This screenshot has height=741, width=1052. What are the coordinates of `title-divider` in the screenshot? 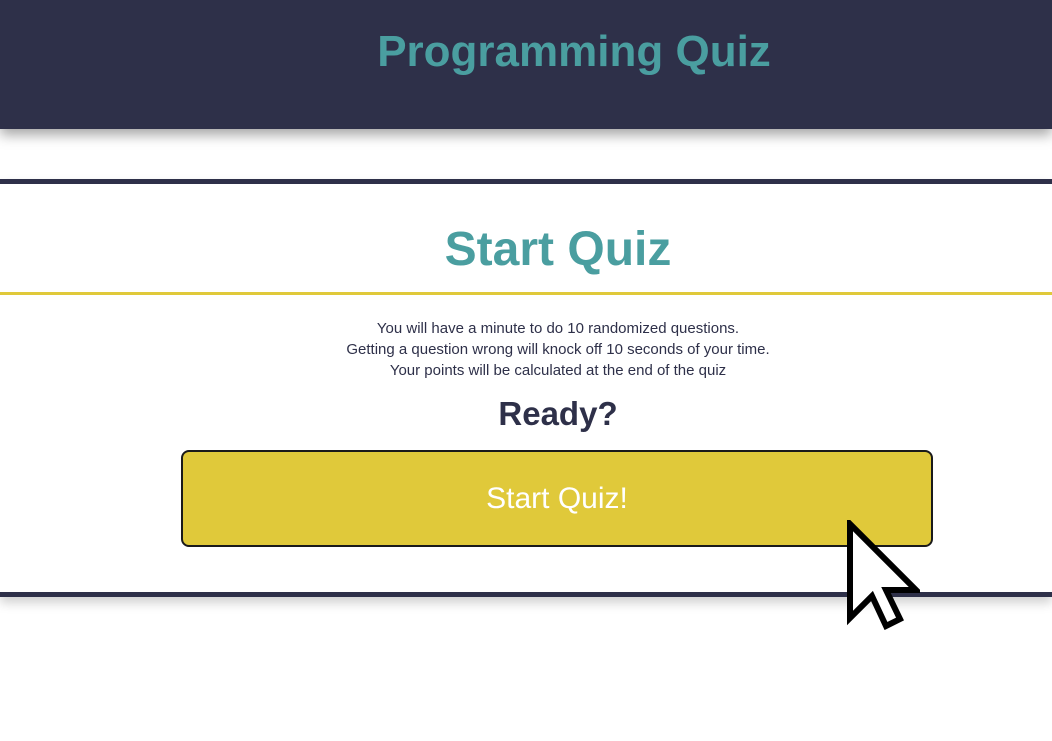 It's located at (526, 293).